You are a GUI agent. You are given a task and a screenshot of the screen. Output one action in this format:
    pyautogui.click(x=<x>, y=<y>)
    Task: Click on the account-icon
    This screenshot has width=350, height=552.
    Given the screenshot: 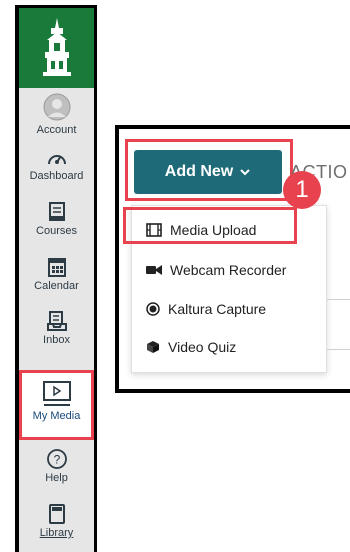 What is the action you would take?
    pyautogui.click(x=56, y=107)
    